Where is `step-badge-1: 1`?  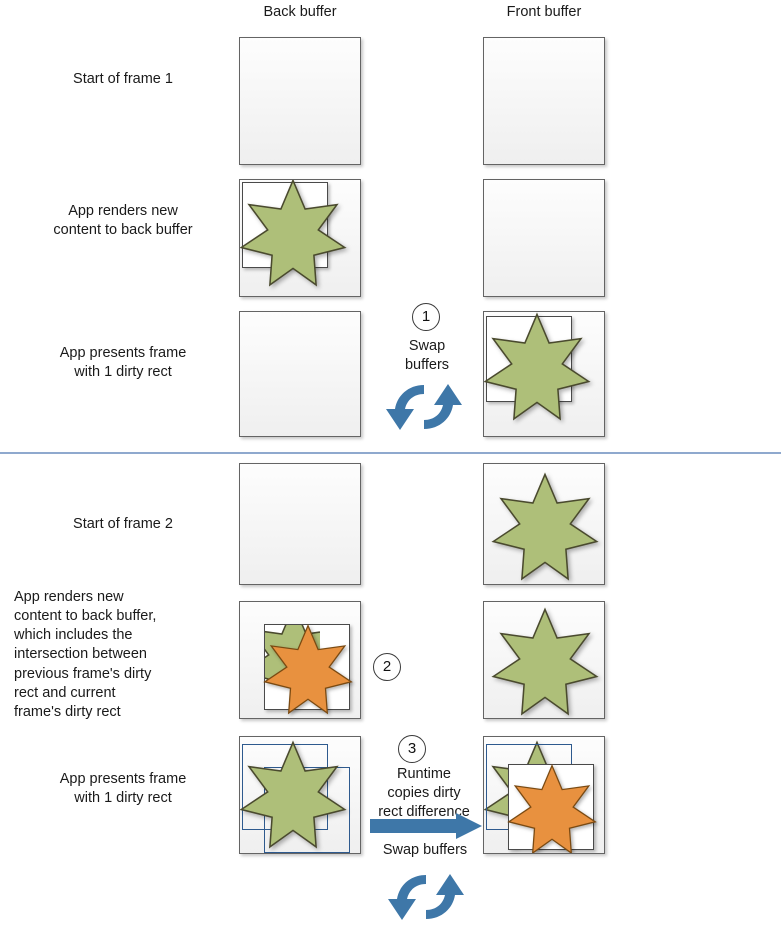 step-badge-1: 1 is located at coordinates (426, 317).